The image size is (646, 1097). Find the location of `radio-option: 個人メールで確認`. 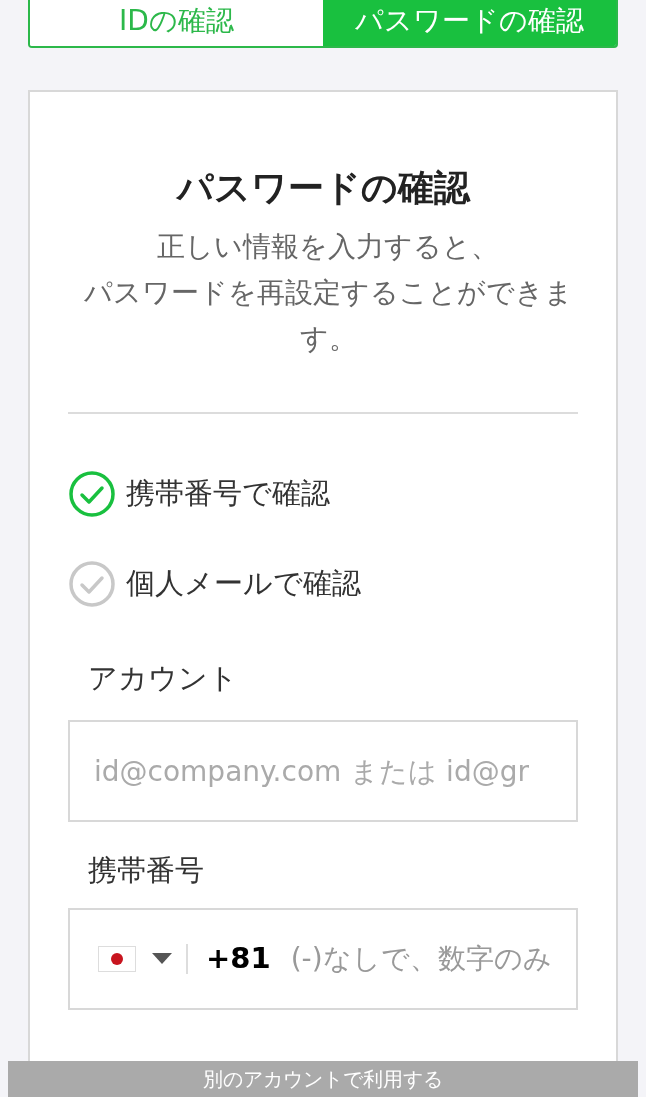

radio-option: 個人メールで確認 is located at coordinates (323, 584).